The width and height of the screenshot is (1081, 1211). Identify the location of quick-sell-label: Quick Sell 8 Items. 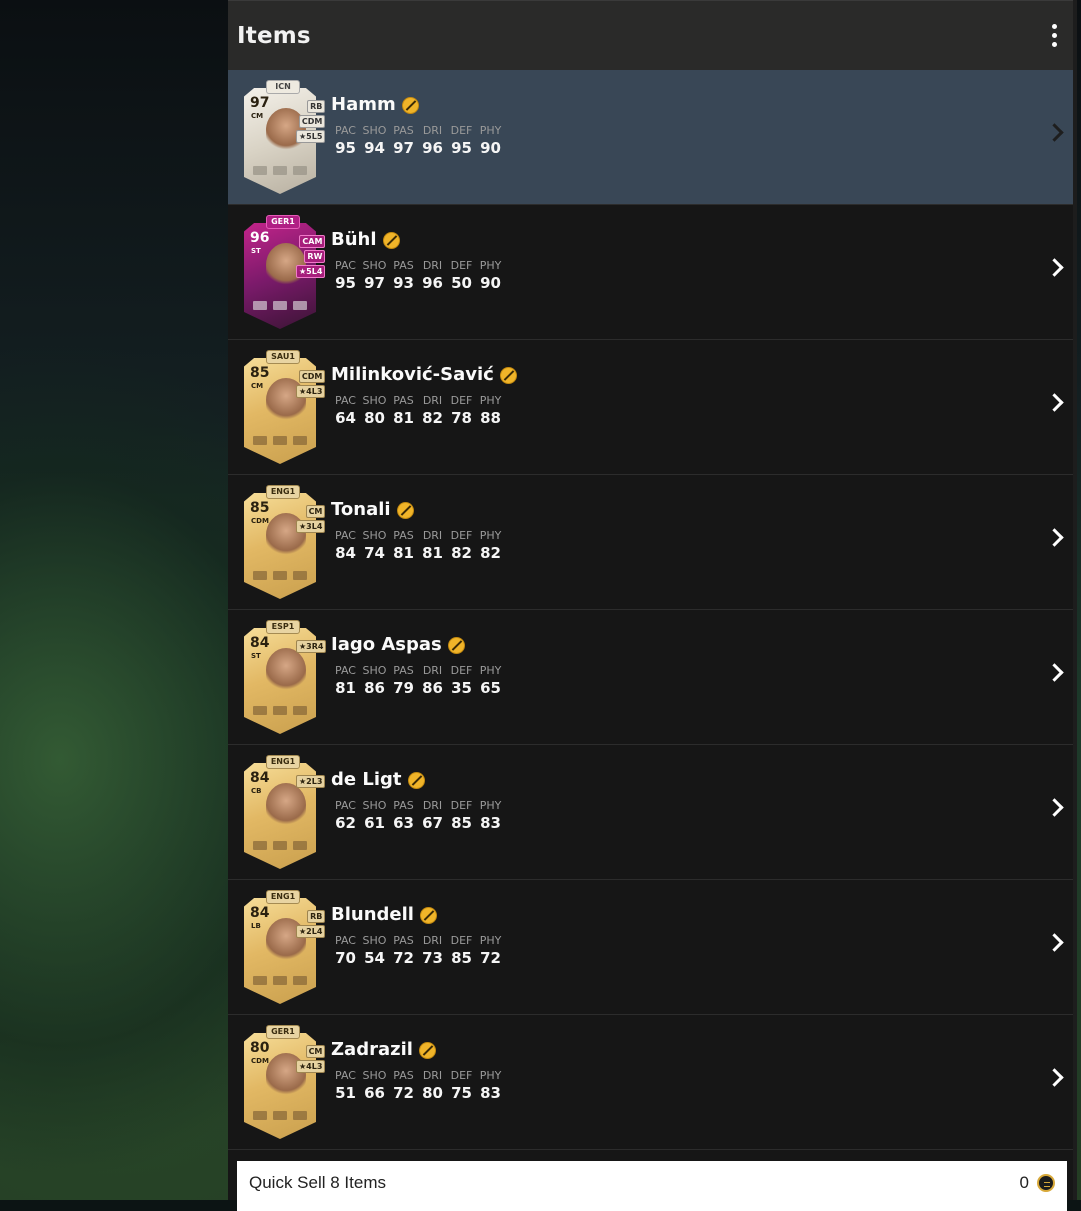
(317, 1182).